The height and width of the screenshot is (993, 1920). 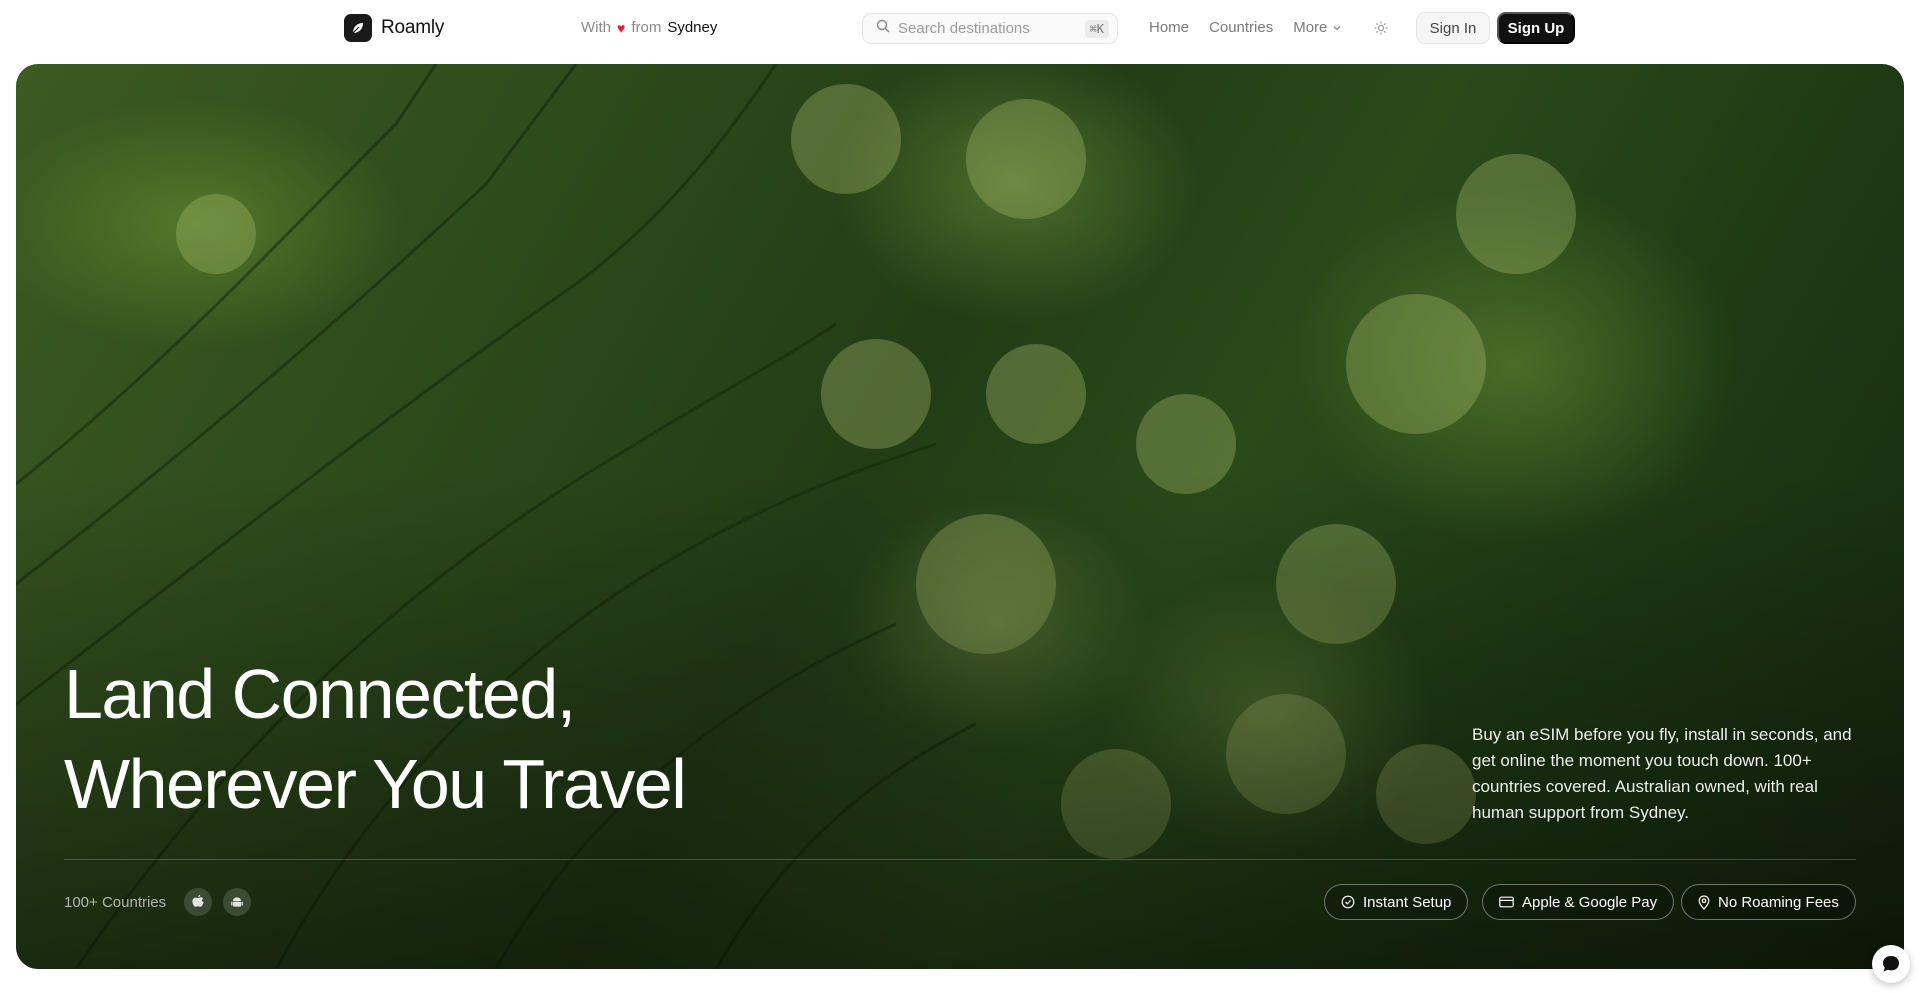 I want to click on feature-label: Apple & Google Pay, so click(x=1590, y=902).